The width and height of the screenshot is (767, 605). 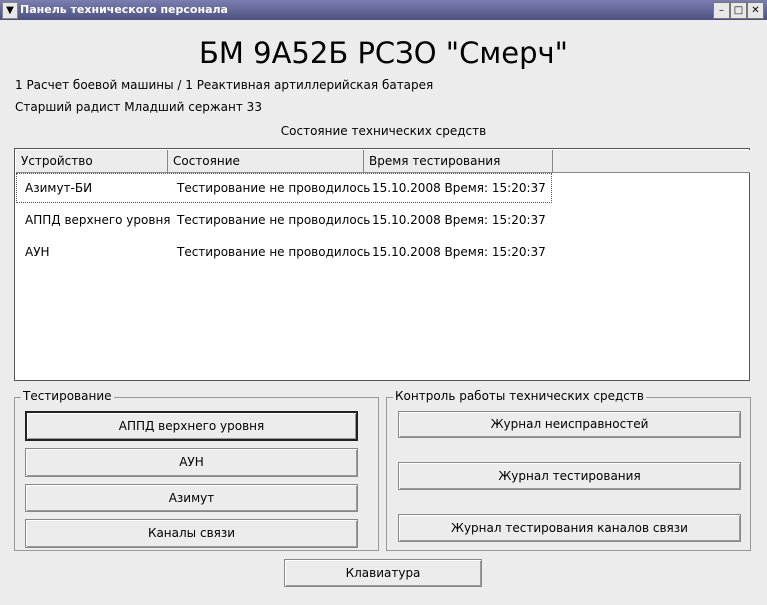 I want to click on column-header-state: Состояние, so click(x=266, y=161).